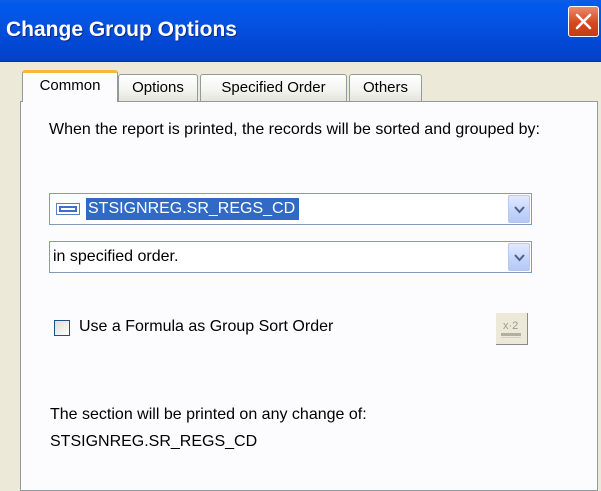 This screenshot has width=601, height=491. I want to click on close-button, so click(583, 21).